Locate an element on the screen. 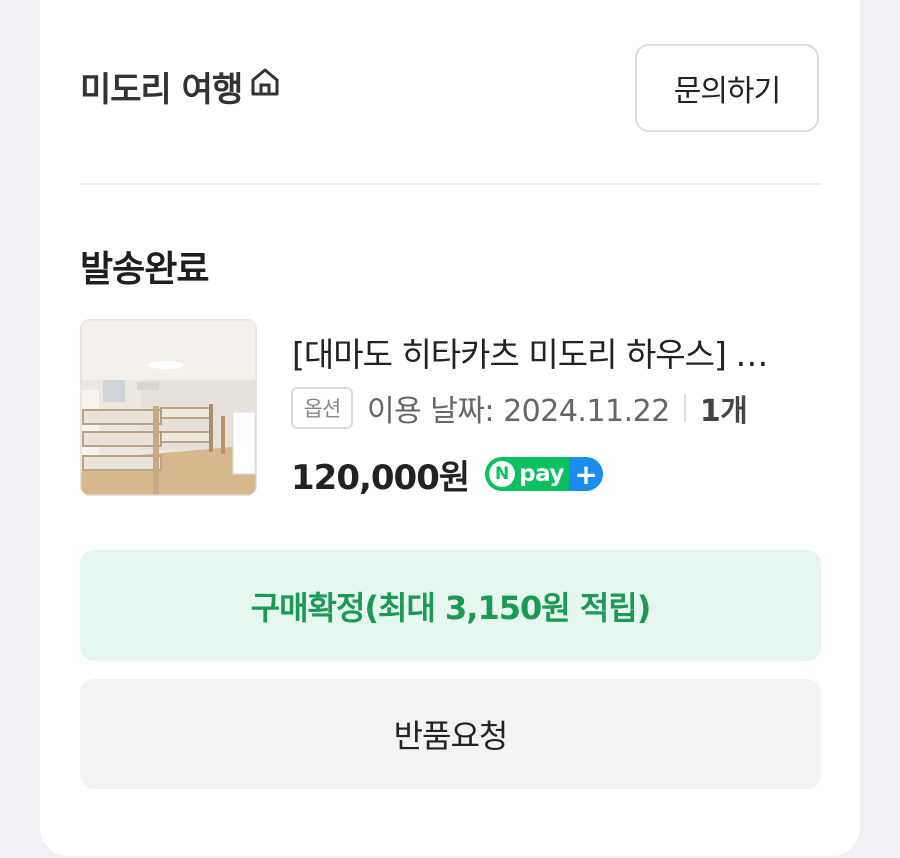 The width and height of the screenshot is (900, 858). return-request-button: 반품요청 is located at coordinates (450, 734).